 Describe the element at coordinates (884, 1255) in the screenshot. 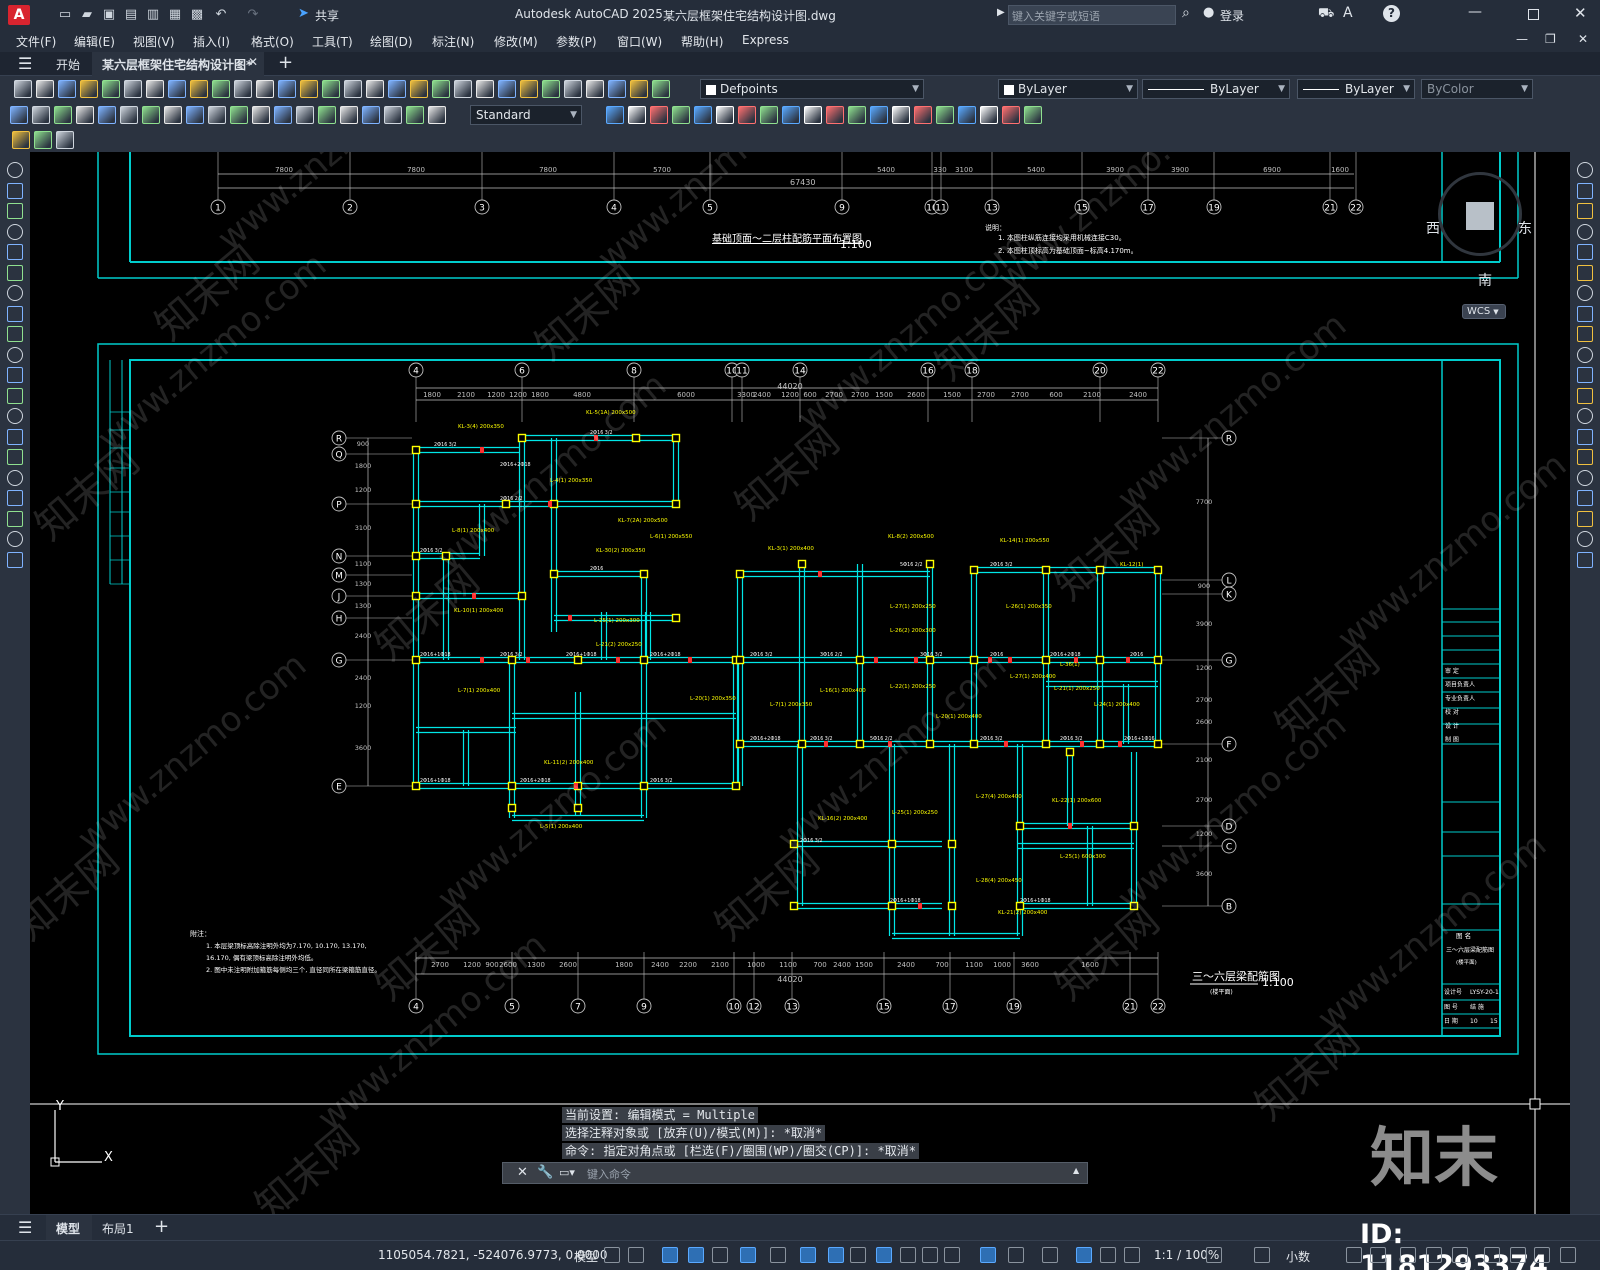

I see `status-toggle-10-icon` at that location.